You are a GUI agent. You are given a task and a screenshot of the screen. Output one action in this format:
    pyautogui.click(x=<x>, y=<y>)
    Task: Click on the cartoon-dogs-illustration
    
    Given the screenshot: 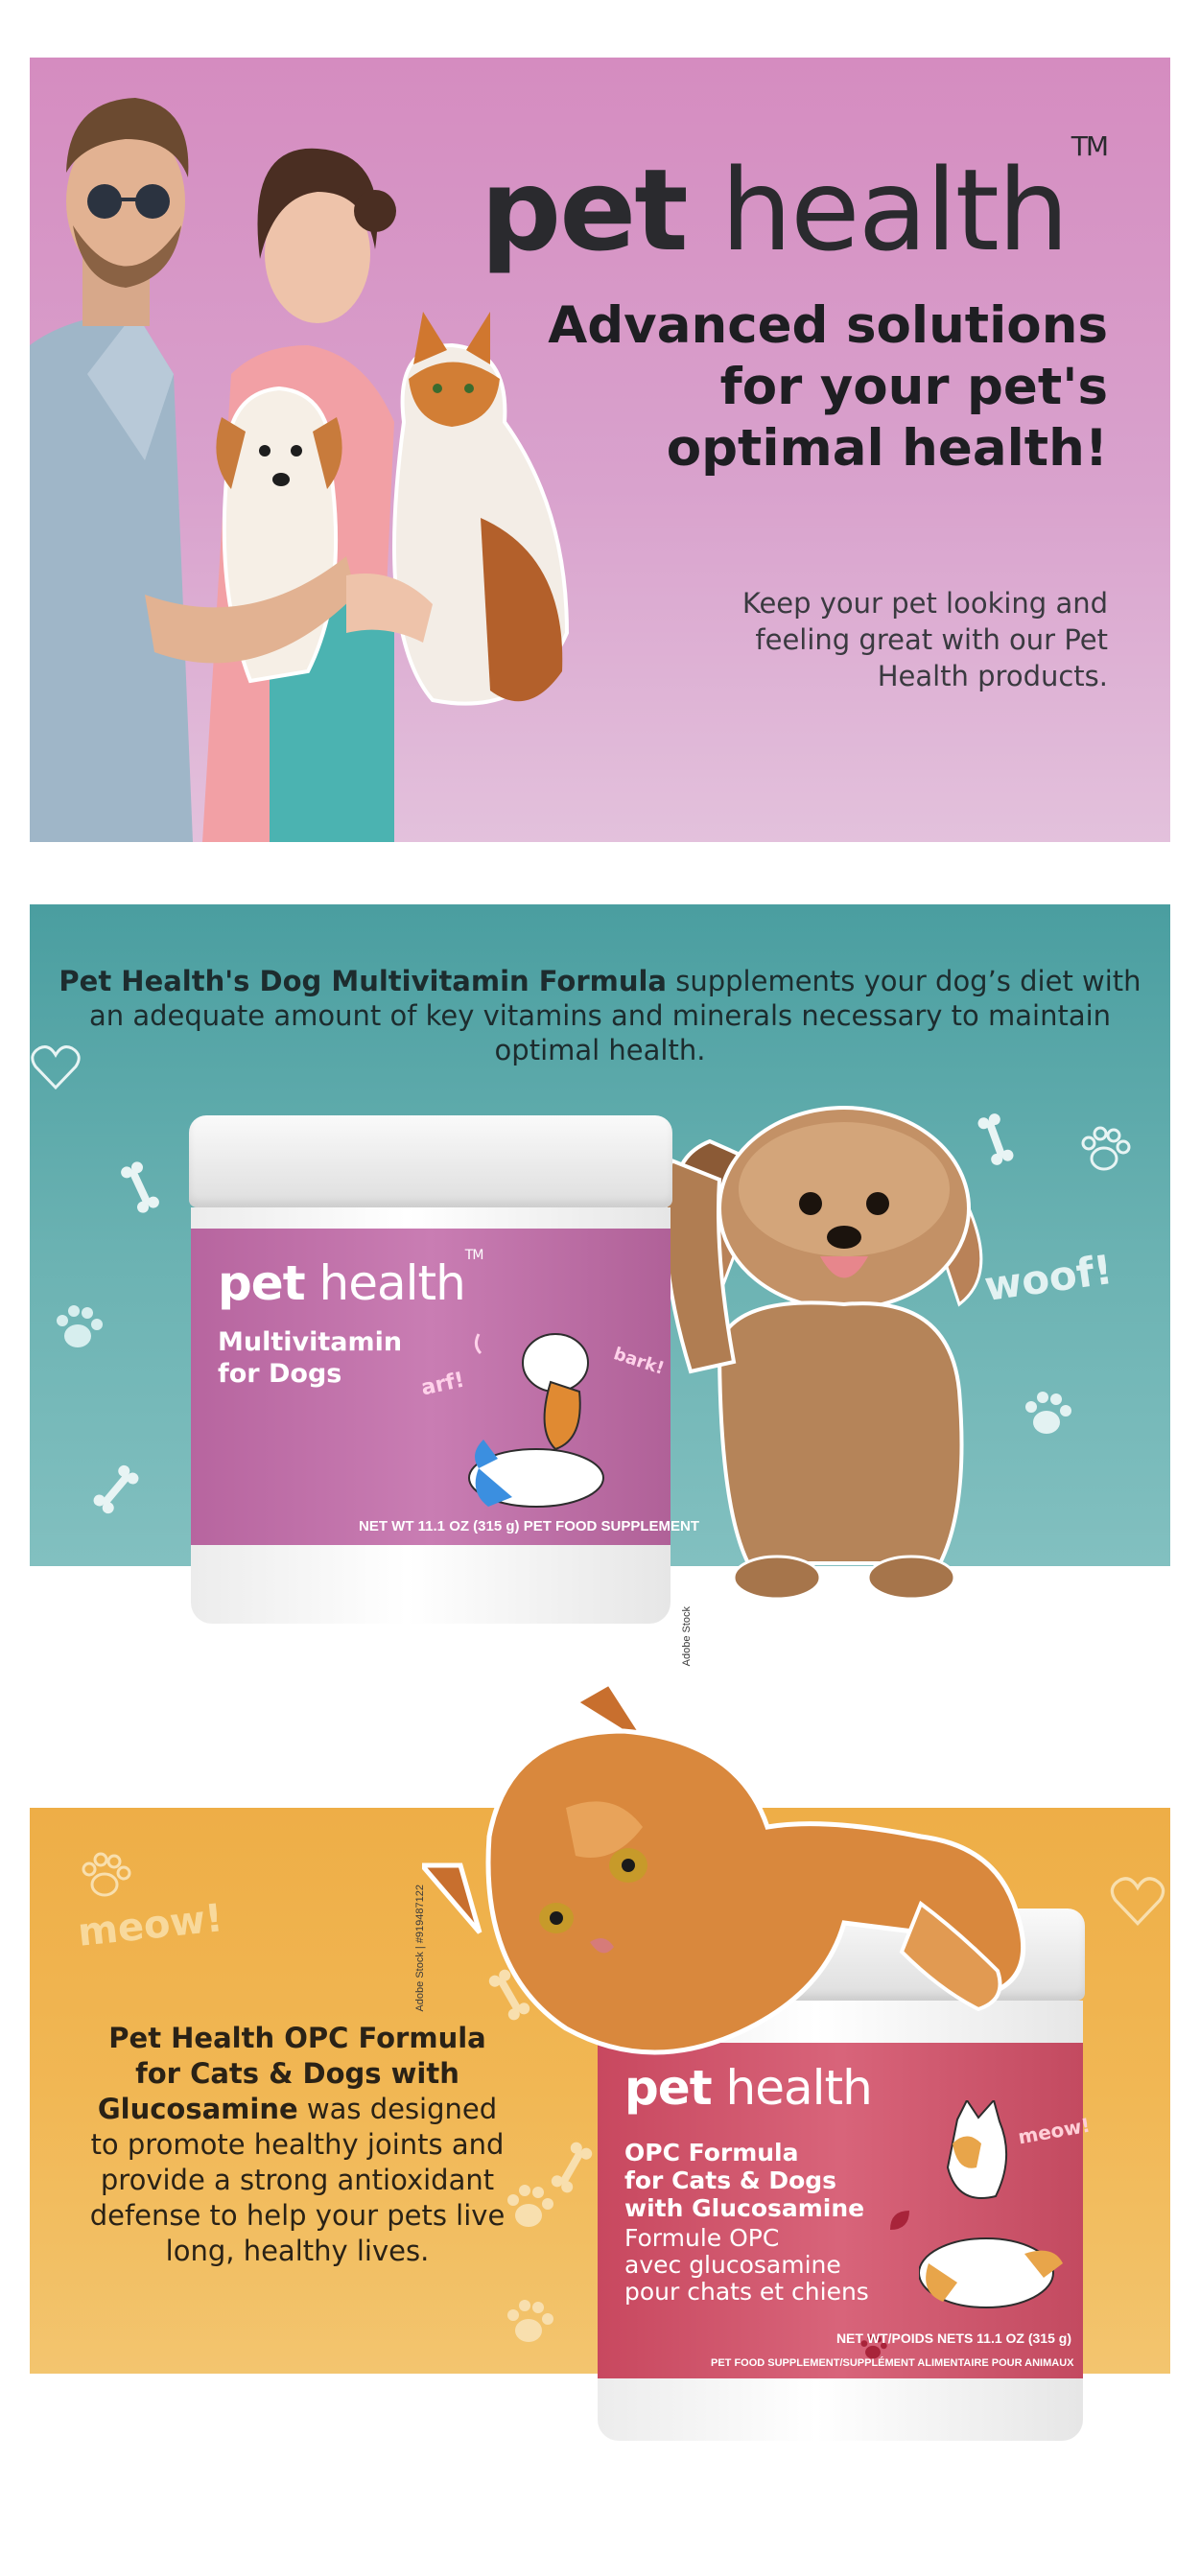 What is the action you would take?
    pyautogui.click(x=536, y=1420)
    